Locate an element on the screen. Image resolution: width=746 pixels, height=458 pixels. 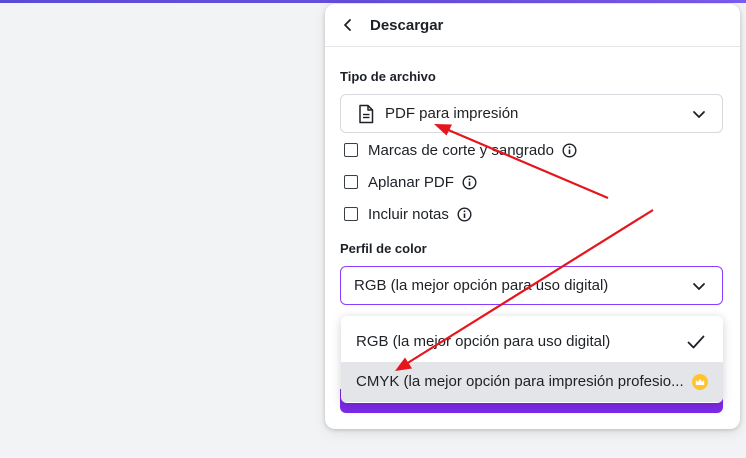
crop-marks-label: Marcas de corte y sangrado is located at coordinates (461, 150).